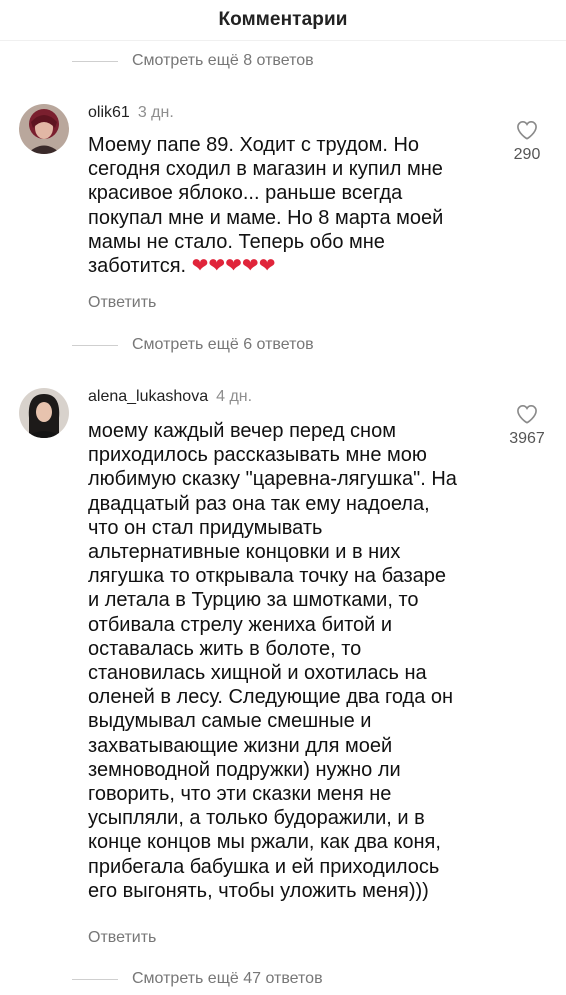 The image size is (566, 995). Describe the element at coordinates (527, 426) in the screenshot. I see `like-control: 3967` at that location.